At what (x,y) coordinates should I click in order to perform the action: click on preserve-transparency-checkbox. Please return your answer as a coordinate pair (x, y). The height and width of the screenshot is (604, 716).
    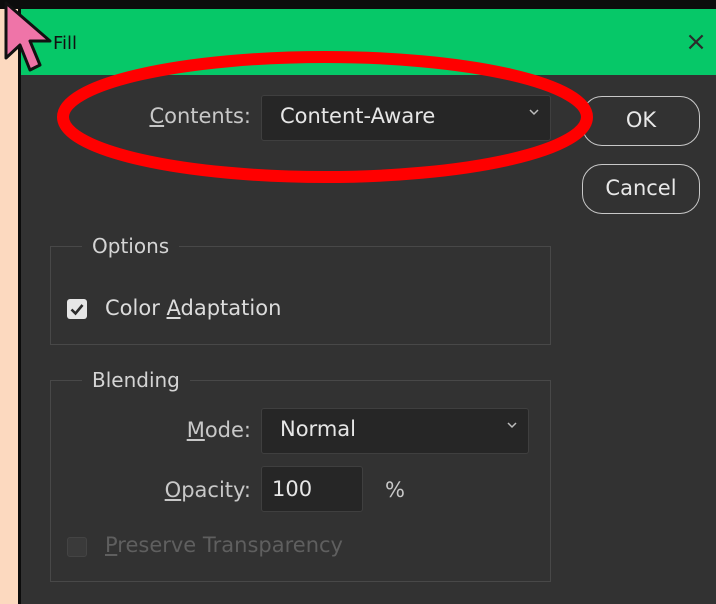
    Looking at the image, I should click on (77, 547).